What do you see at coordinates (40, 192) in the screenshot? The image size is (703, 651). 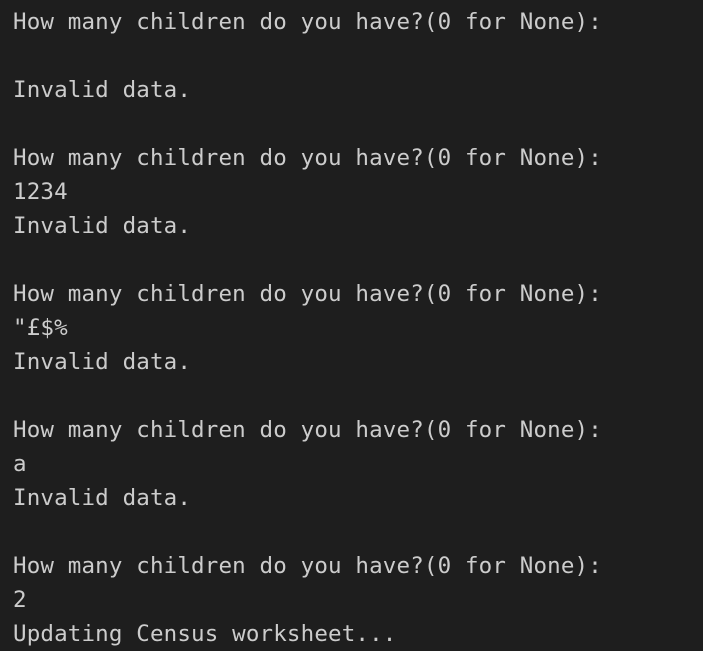 I see `input-line: 1234` at bounding box center [40, 192].